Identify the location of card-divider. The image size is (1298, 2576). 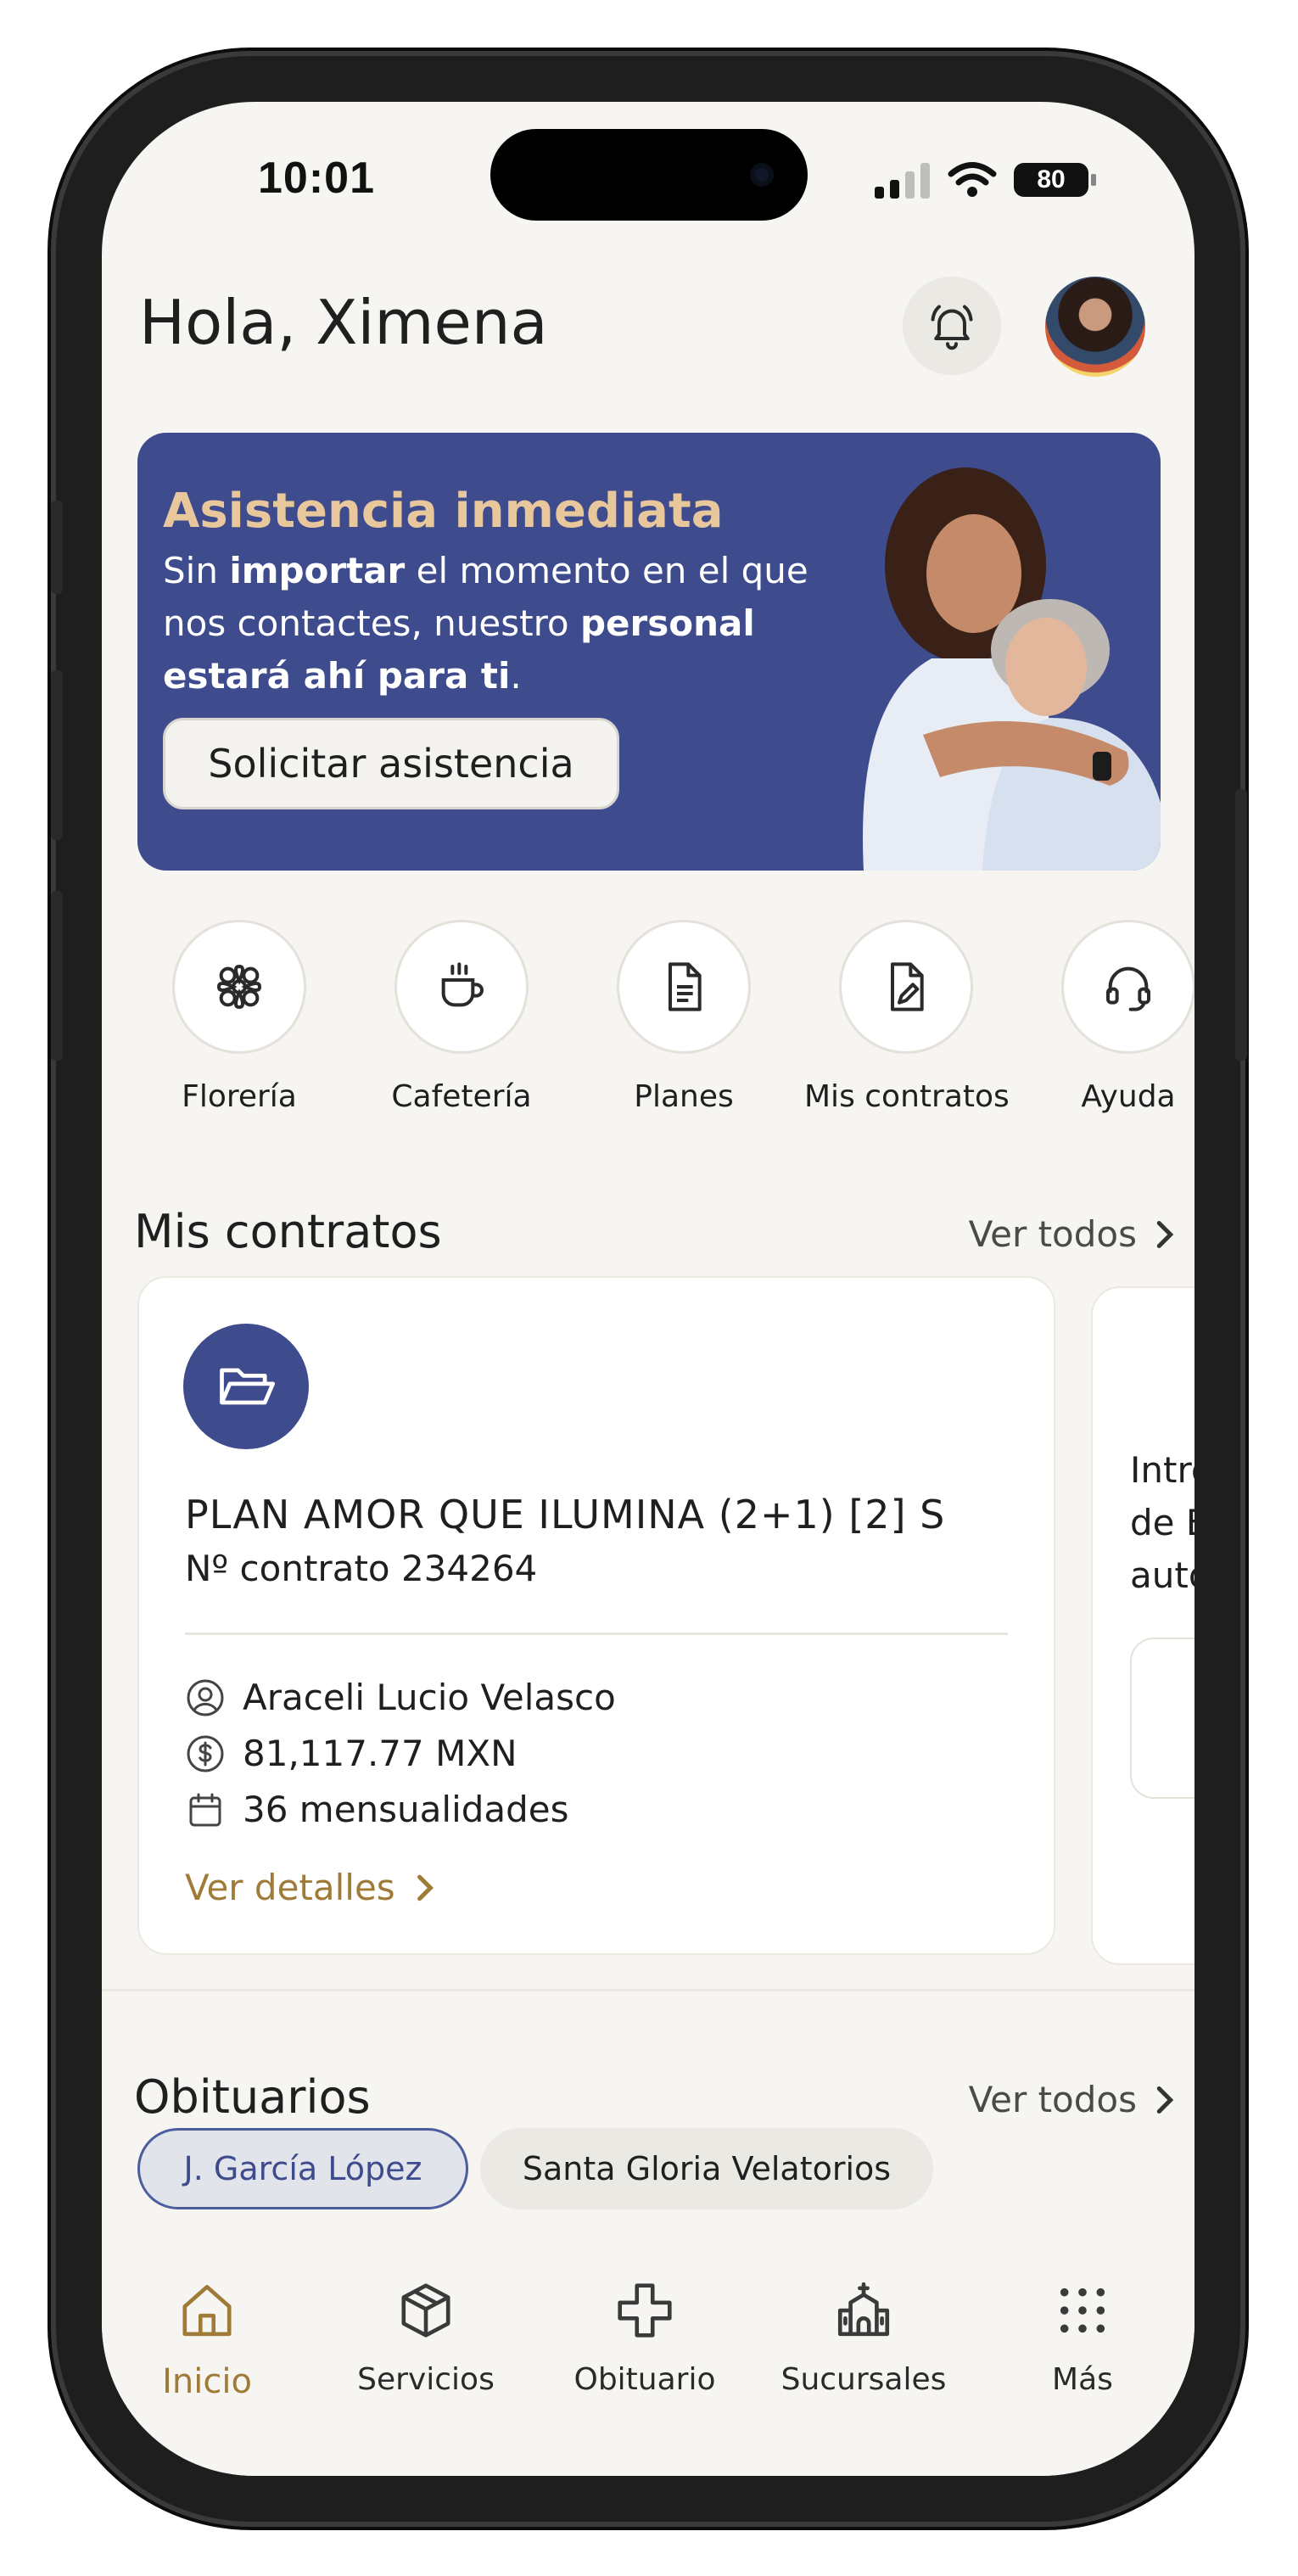
(596, 1634).